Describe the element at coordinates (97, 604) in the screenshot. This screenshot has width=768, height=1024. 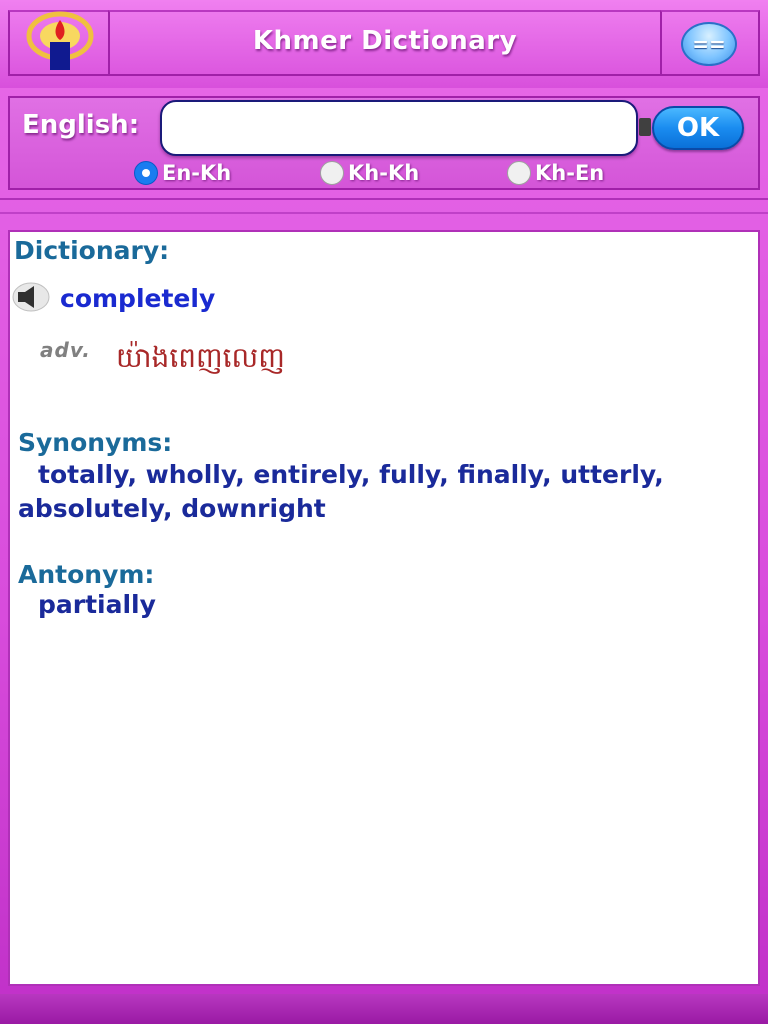
I see `antonyms-list: partially` at that location.